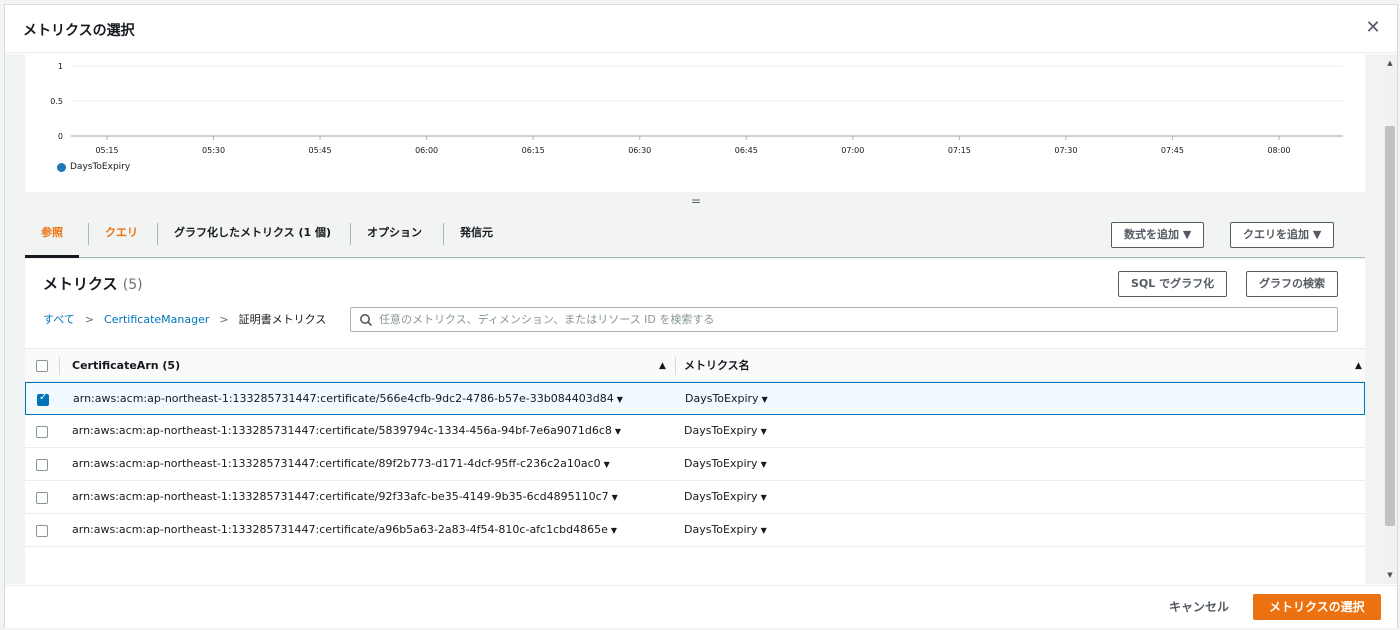 The image size is (1400, 630). What do you see at coordinates (56, 101) in the screenshot?
I see `y-tick-label: 0.5` at bounding box center [56, 101].